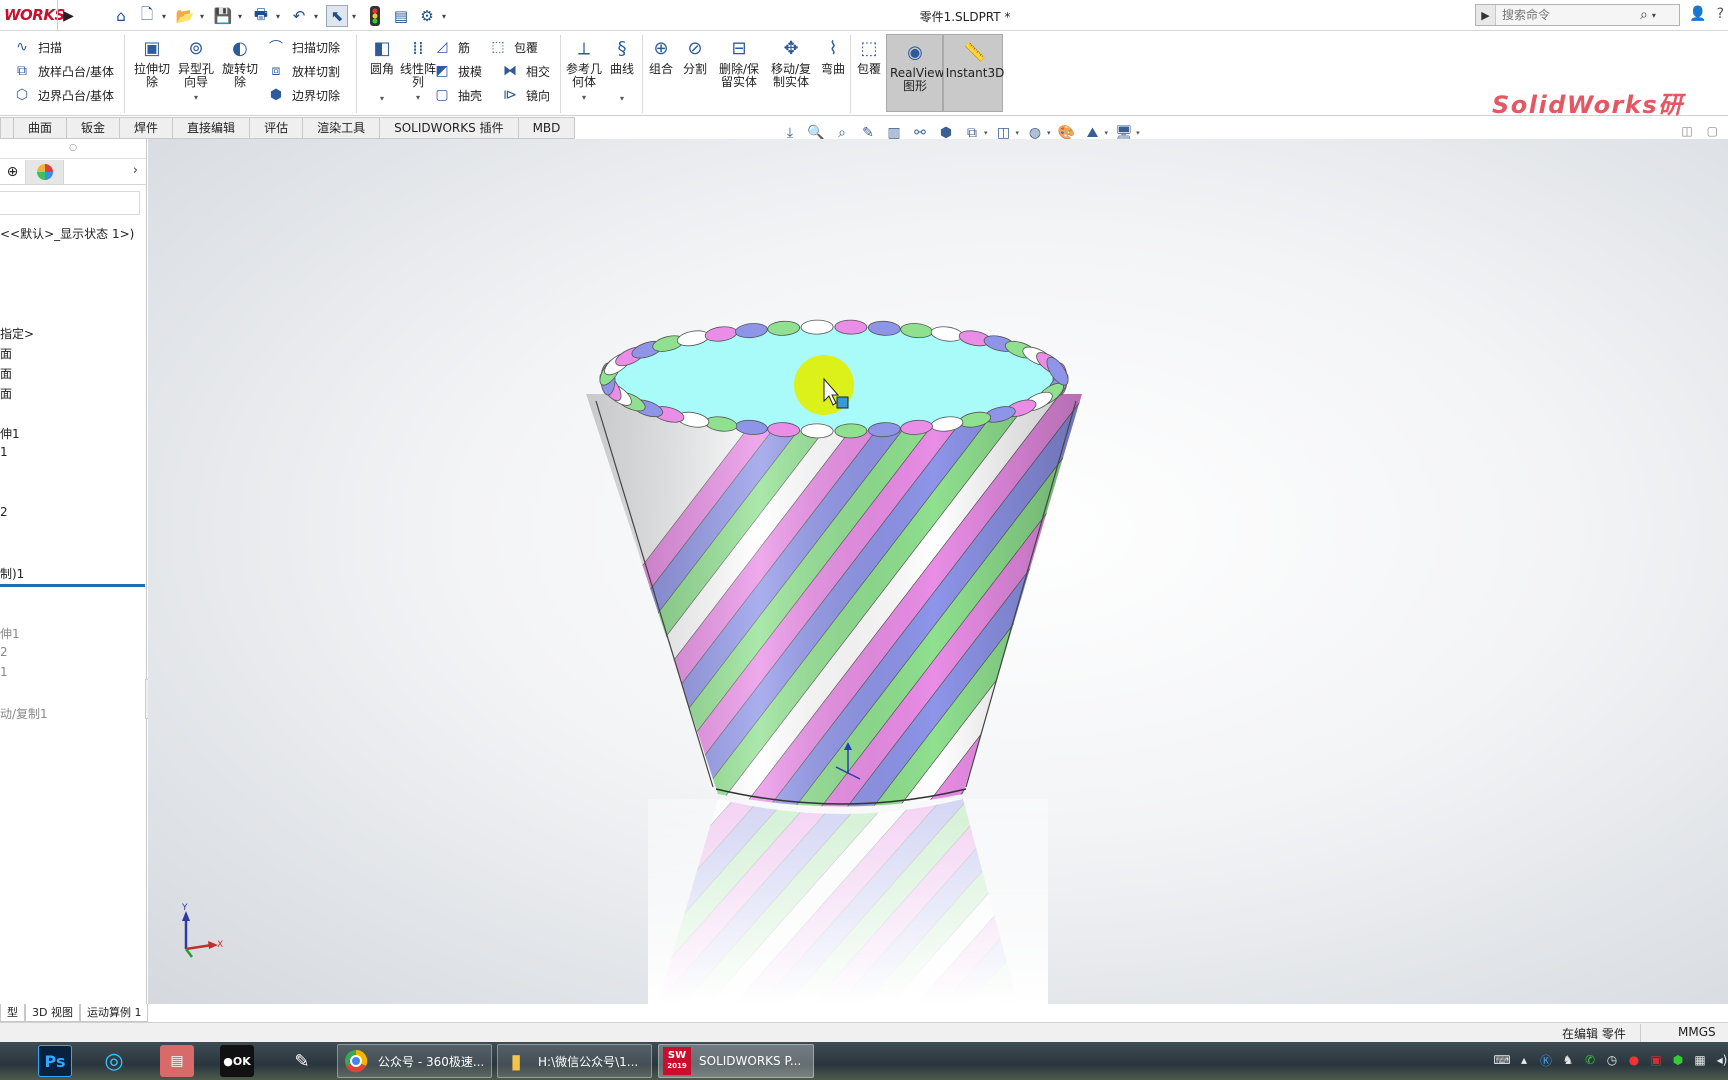 This screenshot has height=1080, width=1728. What do you see at coordinates (1678, 1060) in the screenshot?
I see `security-icon: ⬢` at bounding box center [1678, 1060].